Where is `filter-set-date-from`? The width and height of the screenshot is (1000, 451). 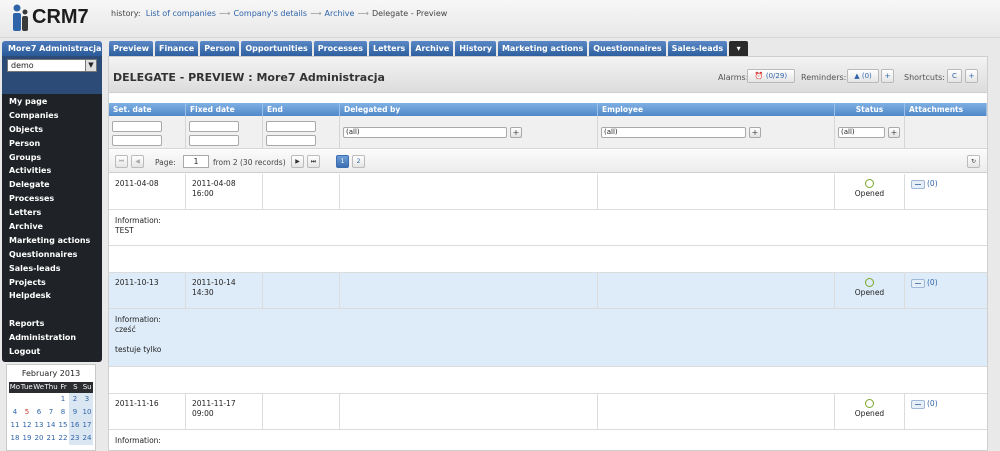 filter-set-date-from is located at coordinates (137, 126).